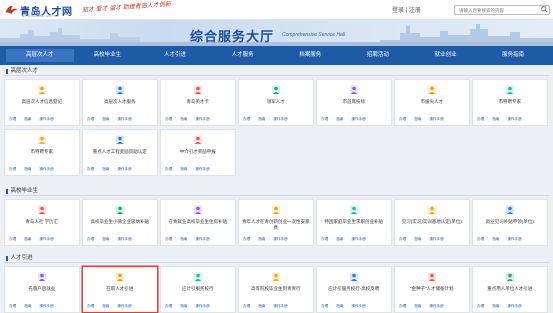 This screenshot has height=313, width=553. I want to click on service-card: 特困家庭毕业生求职创业补贴 办理 指南 操作手册, so click(354, 222).